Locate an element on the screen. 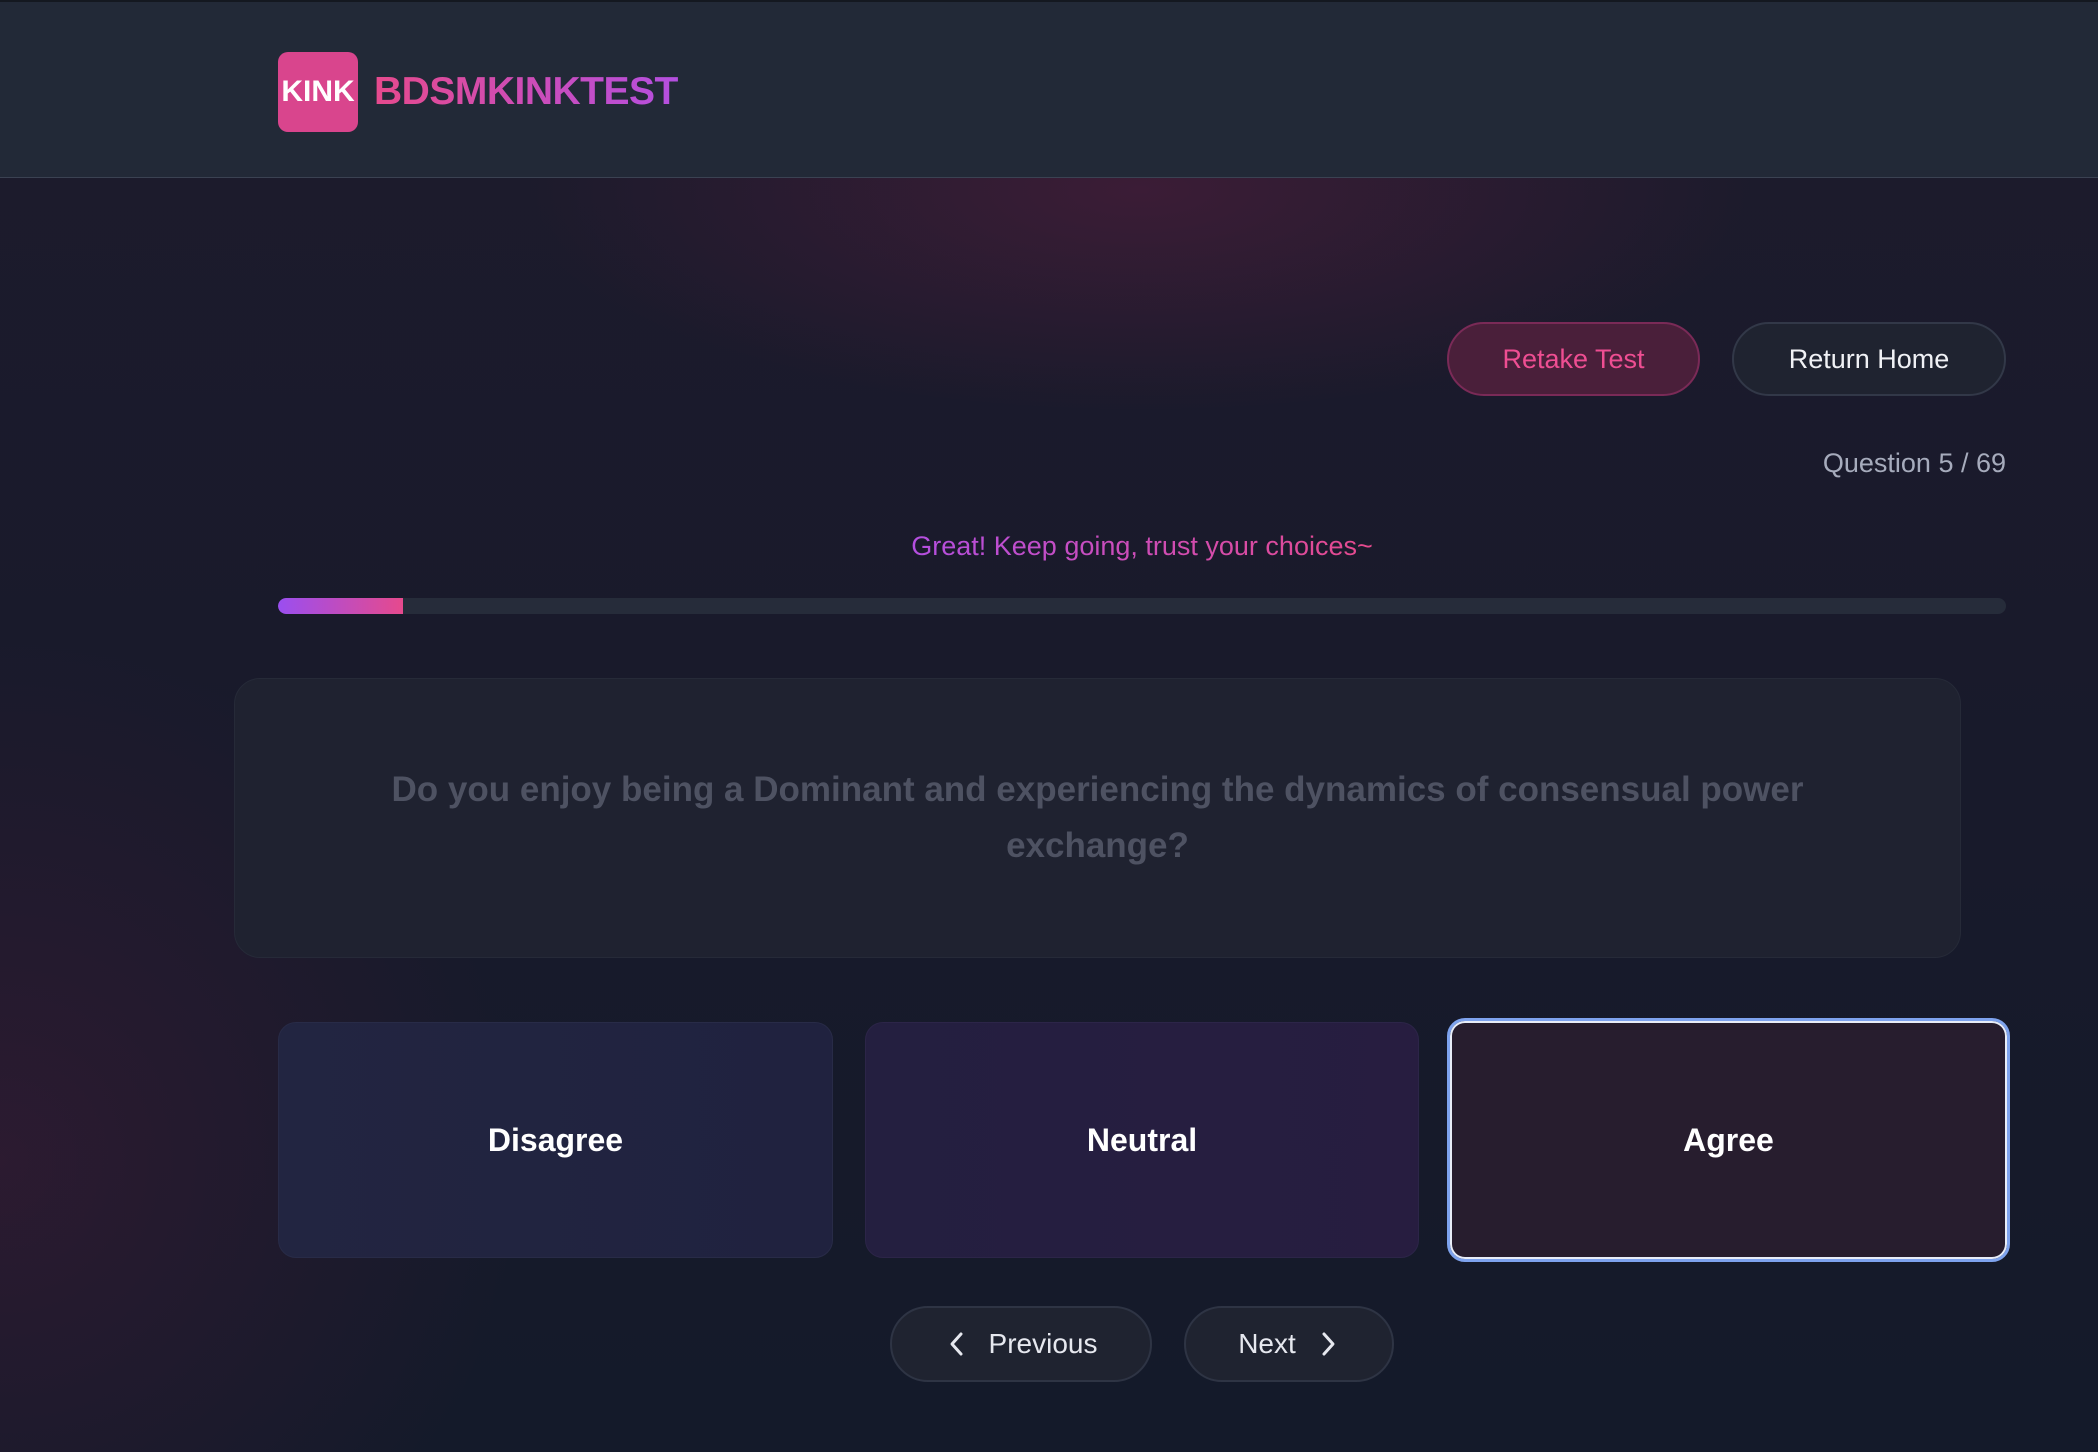  next-label: Next is located at coordinates (1267, 1343).